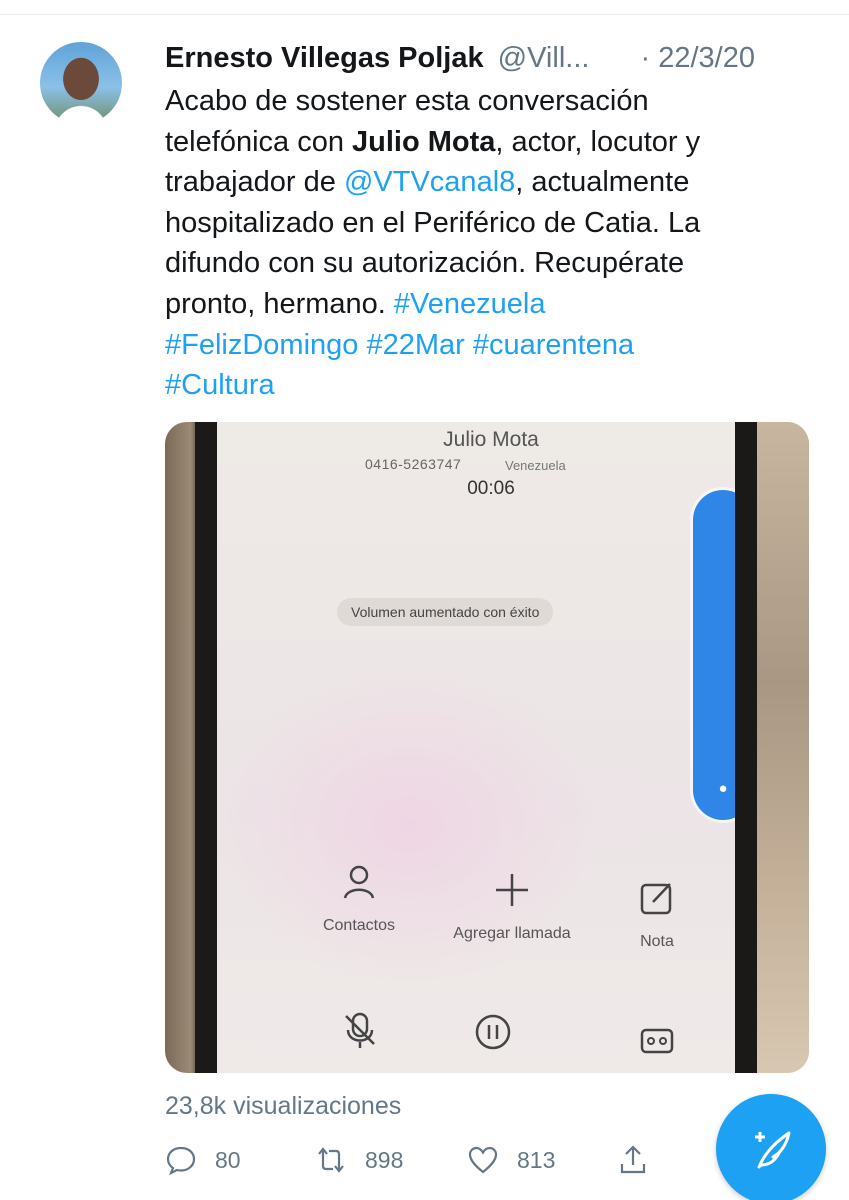 The image size is (849, 1200). What do you see at coordinates (598, 141) in the screenshot?
I see `text-span: , actor, locutor y` at bounding box center [598, 141].